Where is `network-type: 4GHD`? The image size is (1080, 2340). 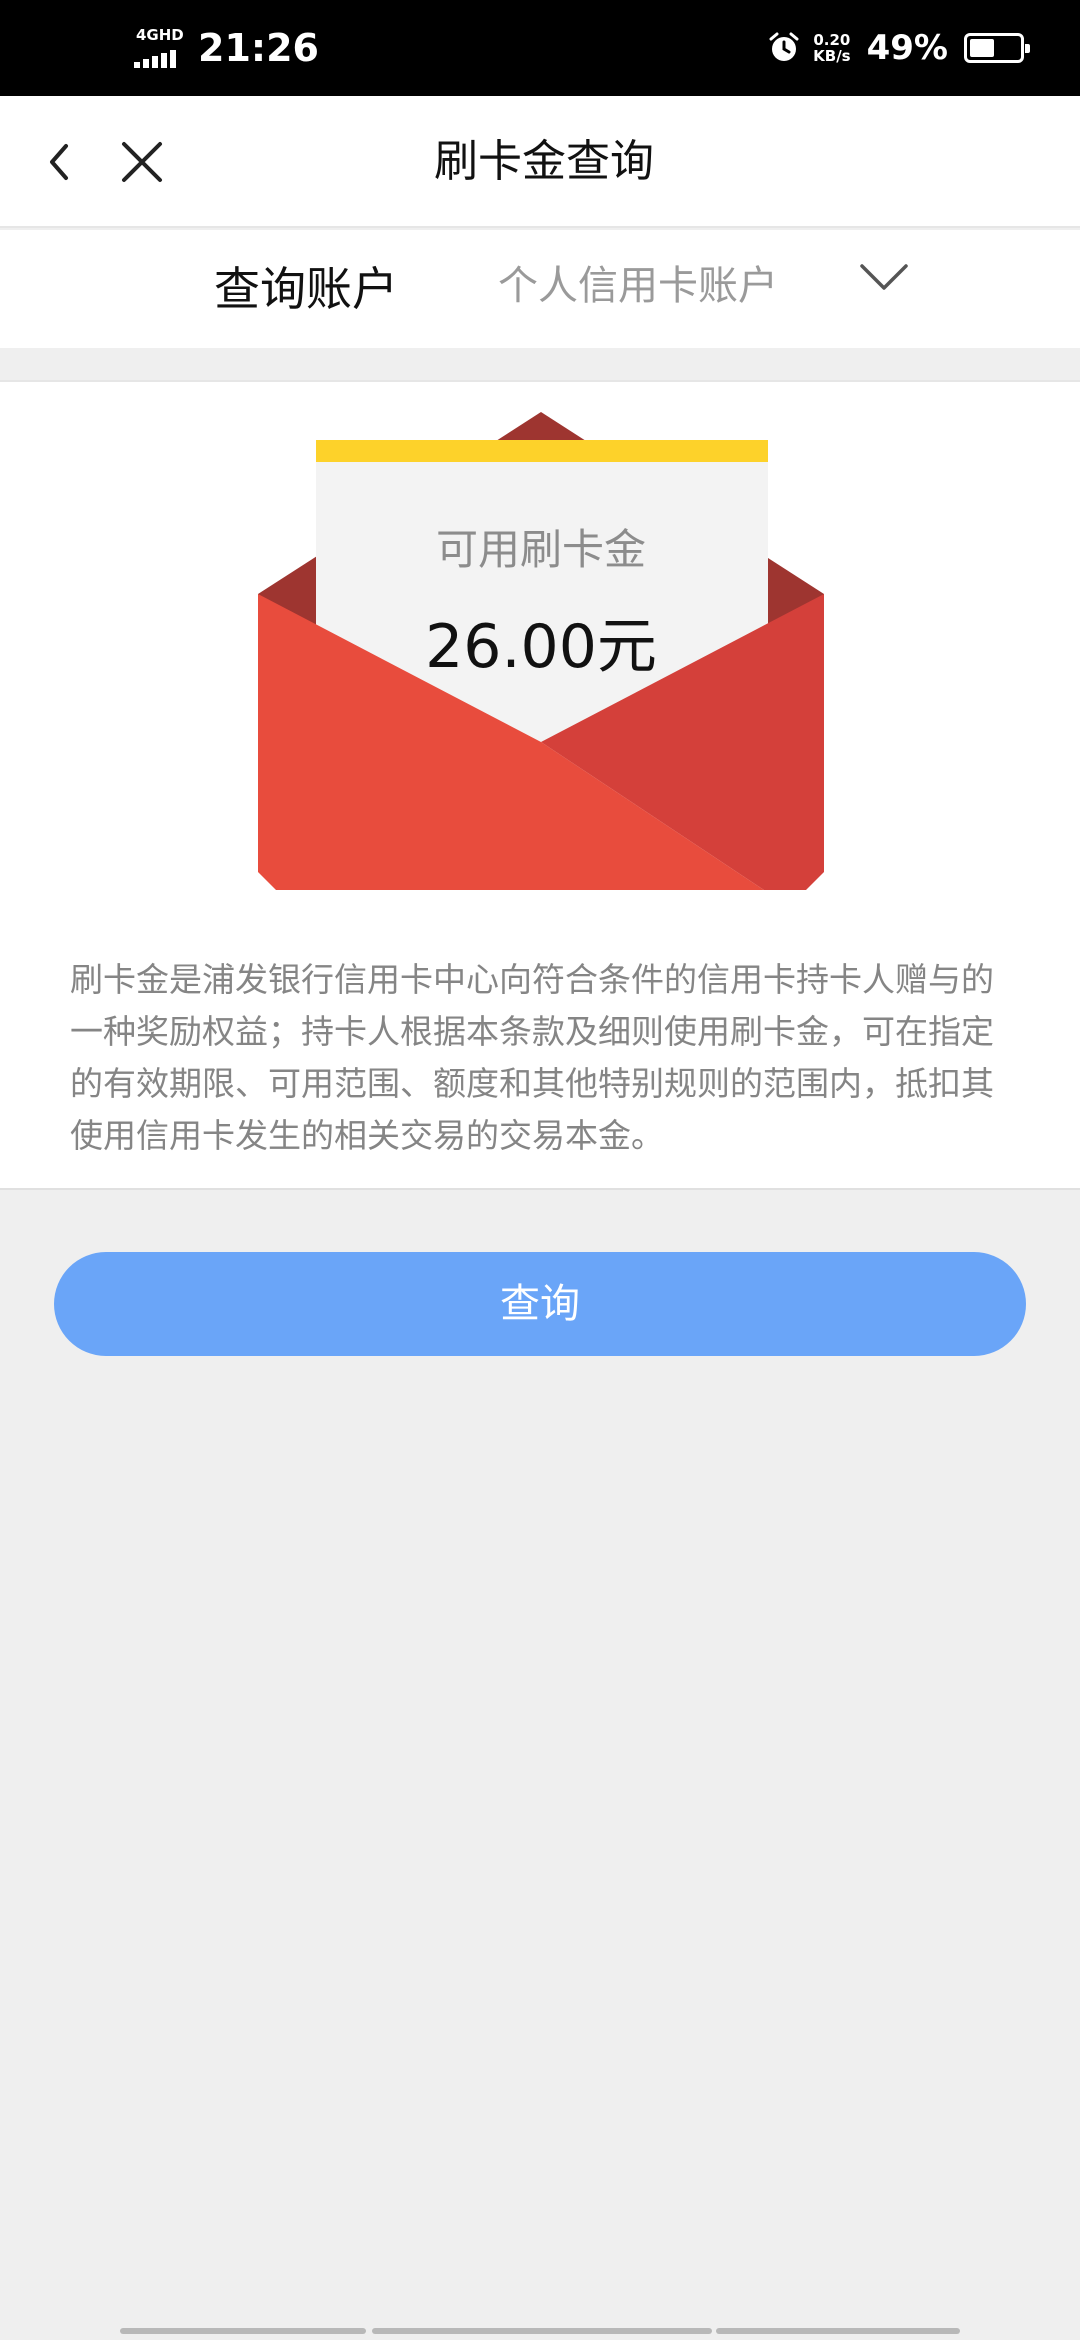
network-type: 4GHD is located at coordinates (160, 35).